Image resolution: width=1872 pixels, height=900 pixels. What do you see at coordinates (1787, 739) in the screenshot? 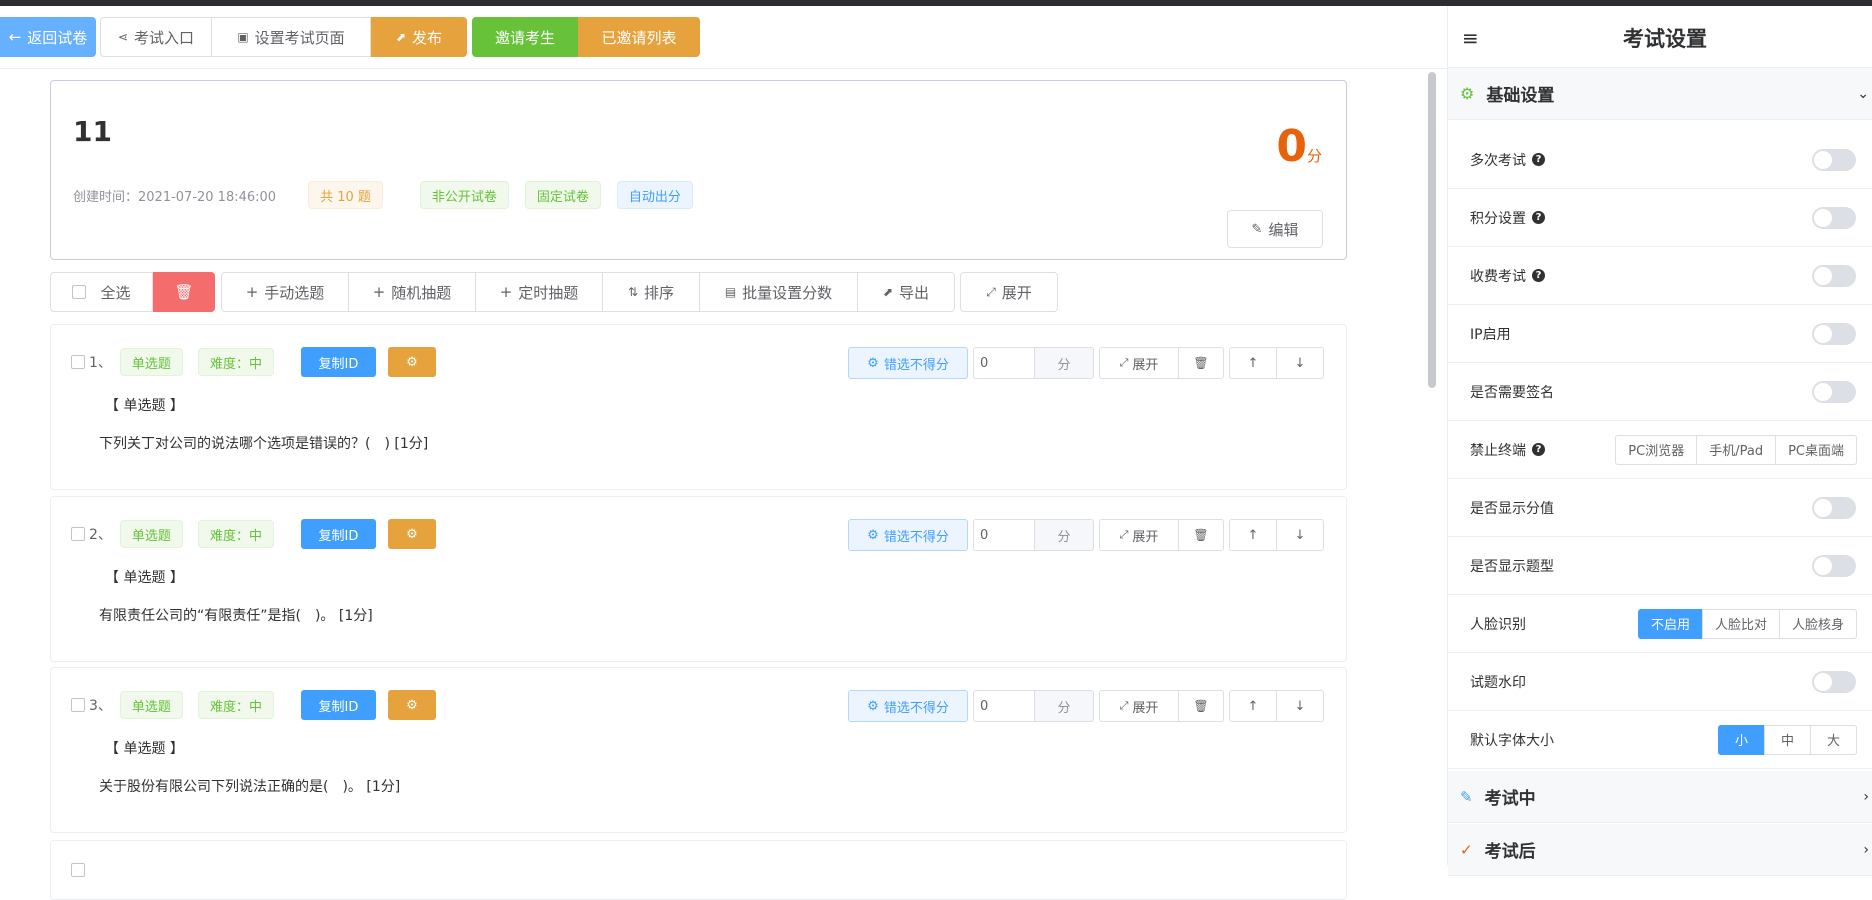
I see `font-size-medium: 中` at bounding box center [1787, 739].